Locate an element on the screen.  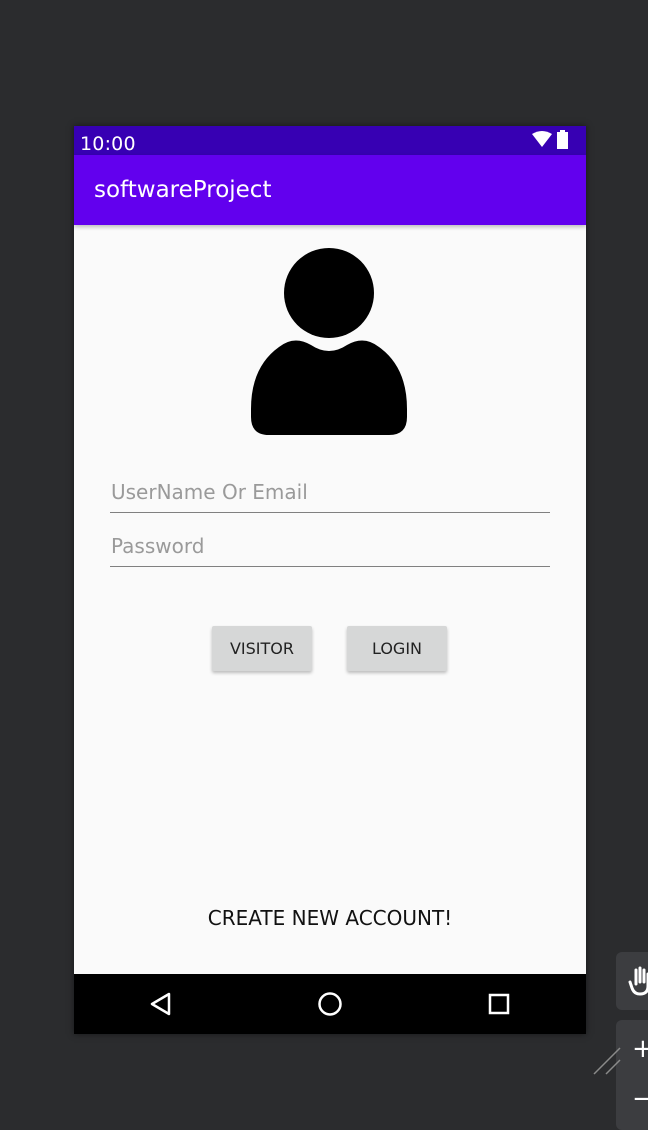
navigation-bar is located at coordinates (330, 1004).